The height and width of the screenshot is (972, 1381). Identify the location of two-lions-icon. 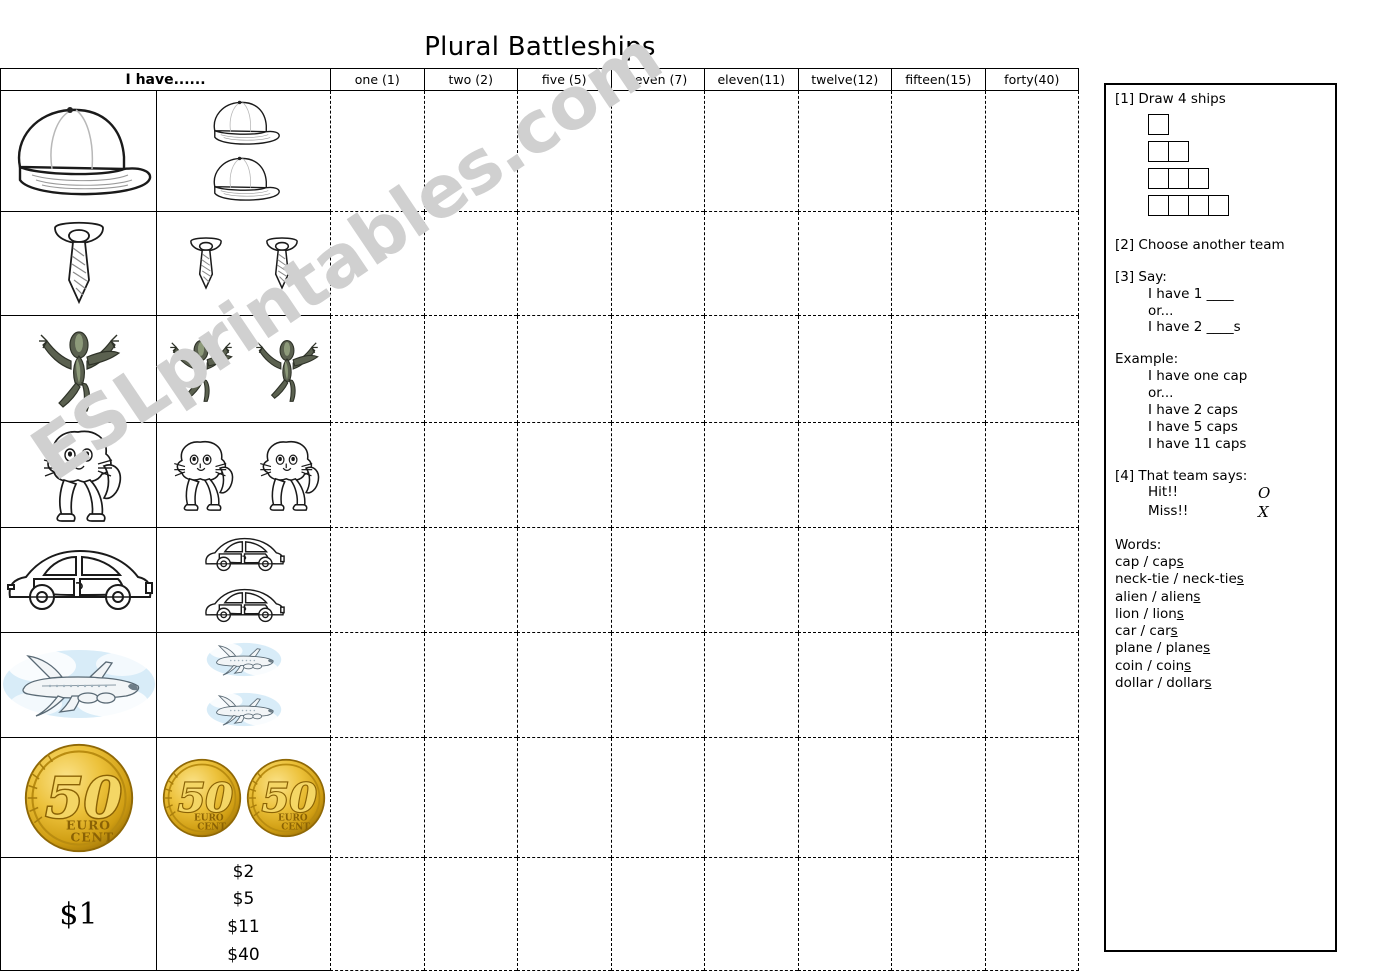
(244, 475).